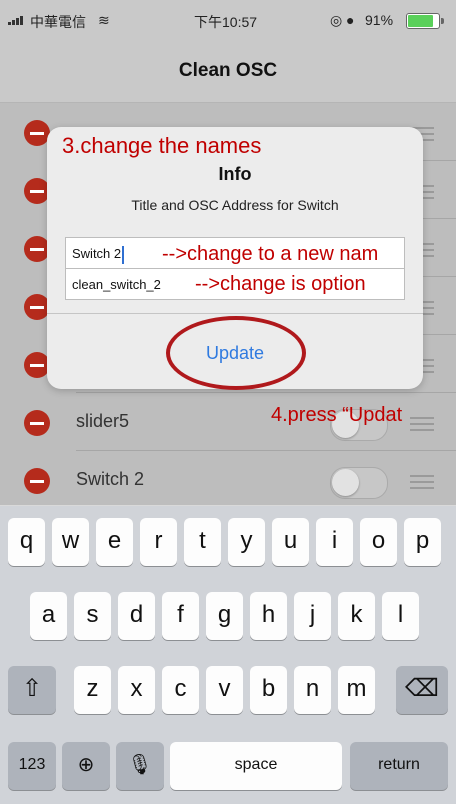 Image resolution: width=456 pixels, height=804 pixels. What do you see at coordinates (180, 616) in the screenshot?
I see `key-f: f` at bounding box center [180, 616].